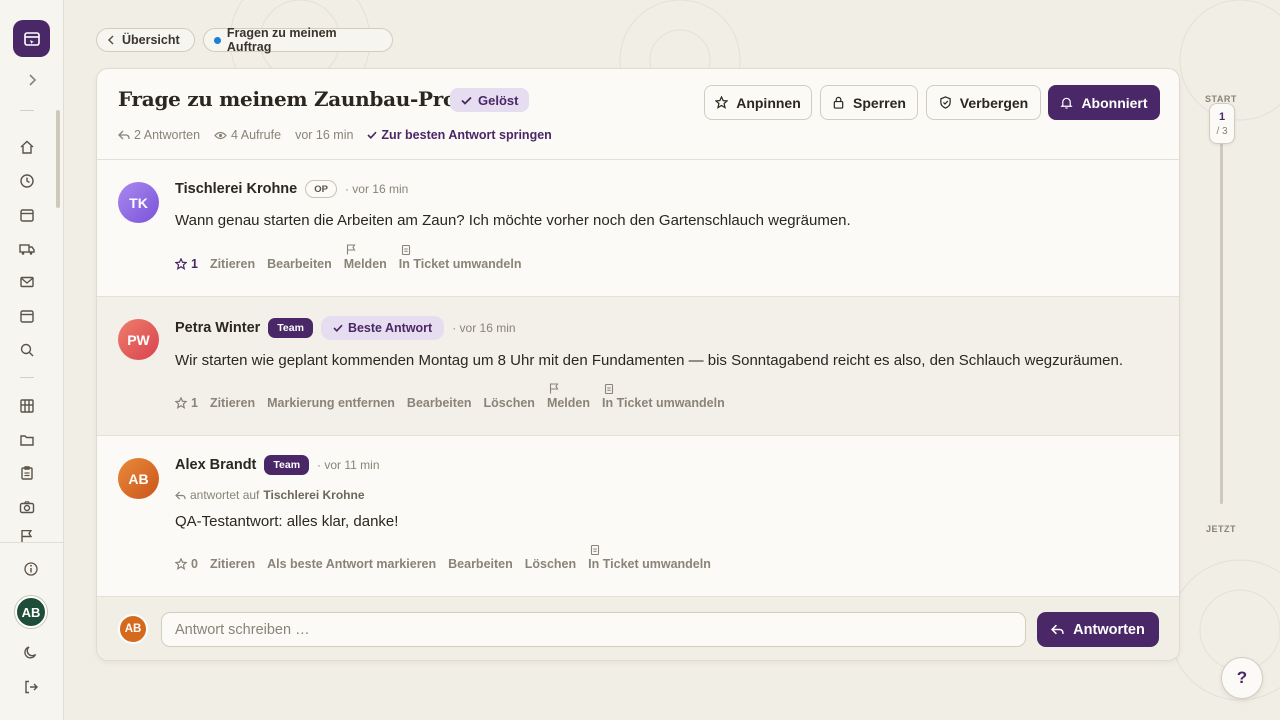 The width and height of the screenshot is (1280, 720). What do you see at coordinates (390, 328) in the screenshot?
I see `best-answer-label: Beste Antwort` at bounding box center [390, 328].